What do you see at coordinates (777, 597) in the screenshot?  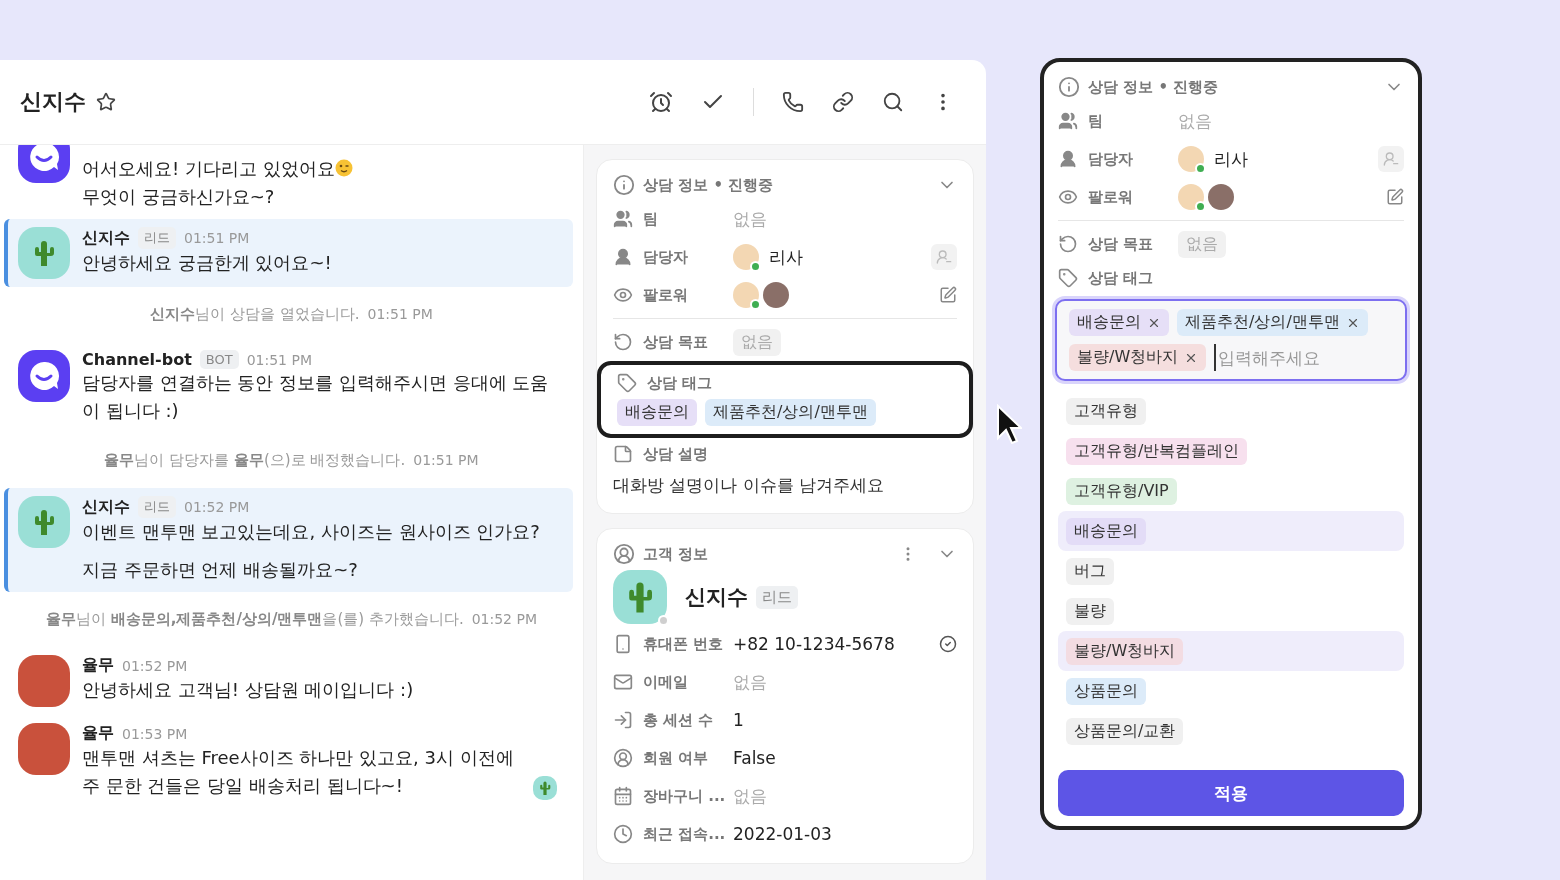 I see `customer-badge: 리드` at bounding box center [777, 597].